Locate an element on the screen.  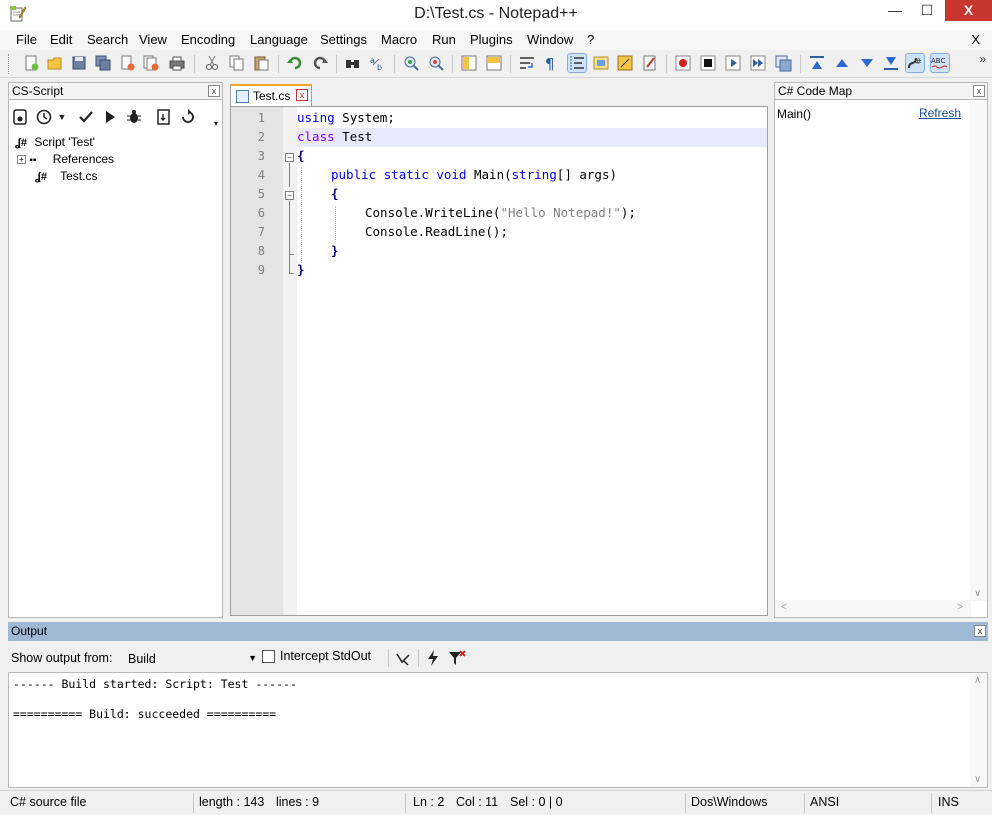
close-all-icon is located at coordinates (151, 63).